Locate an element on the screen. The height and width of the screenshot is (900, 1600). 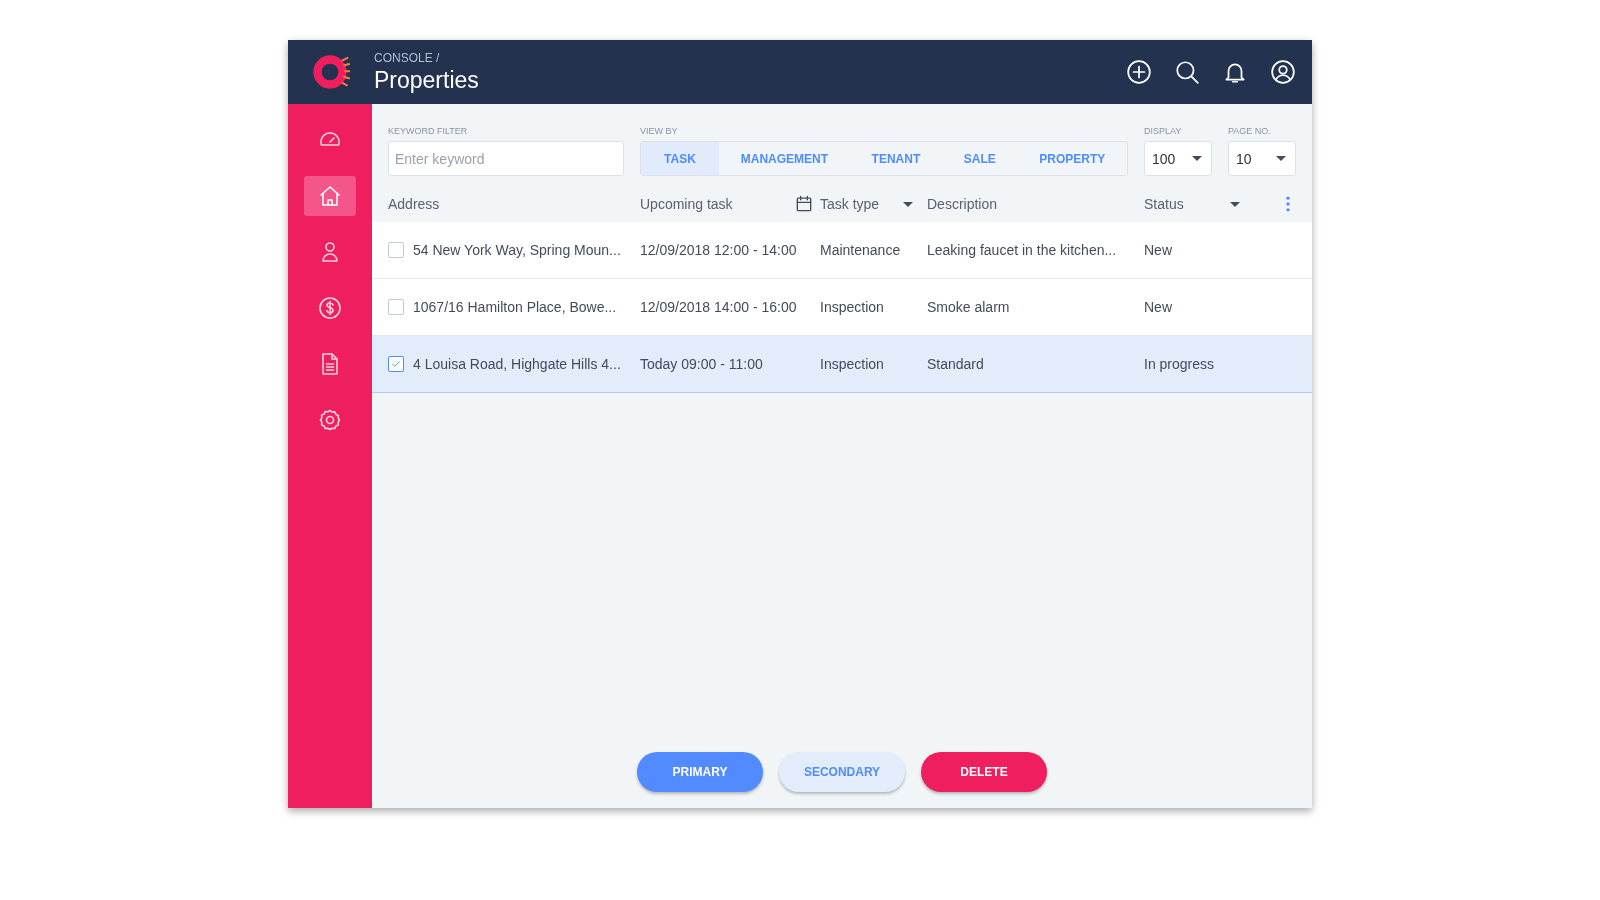
home-icon is located at coordinates (330, 196).